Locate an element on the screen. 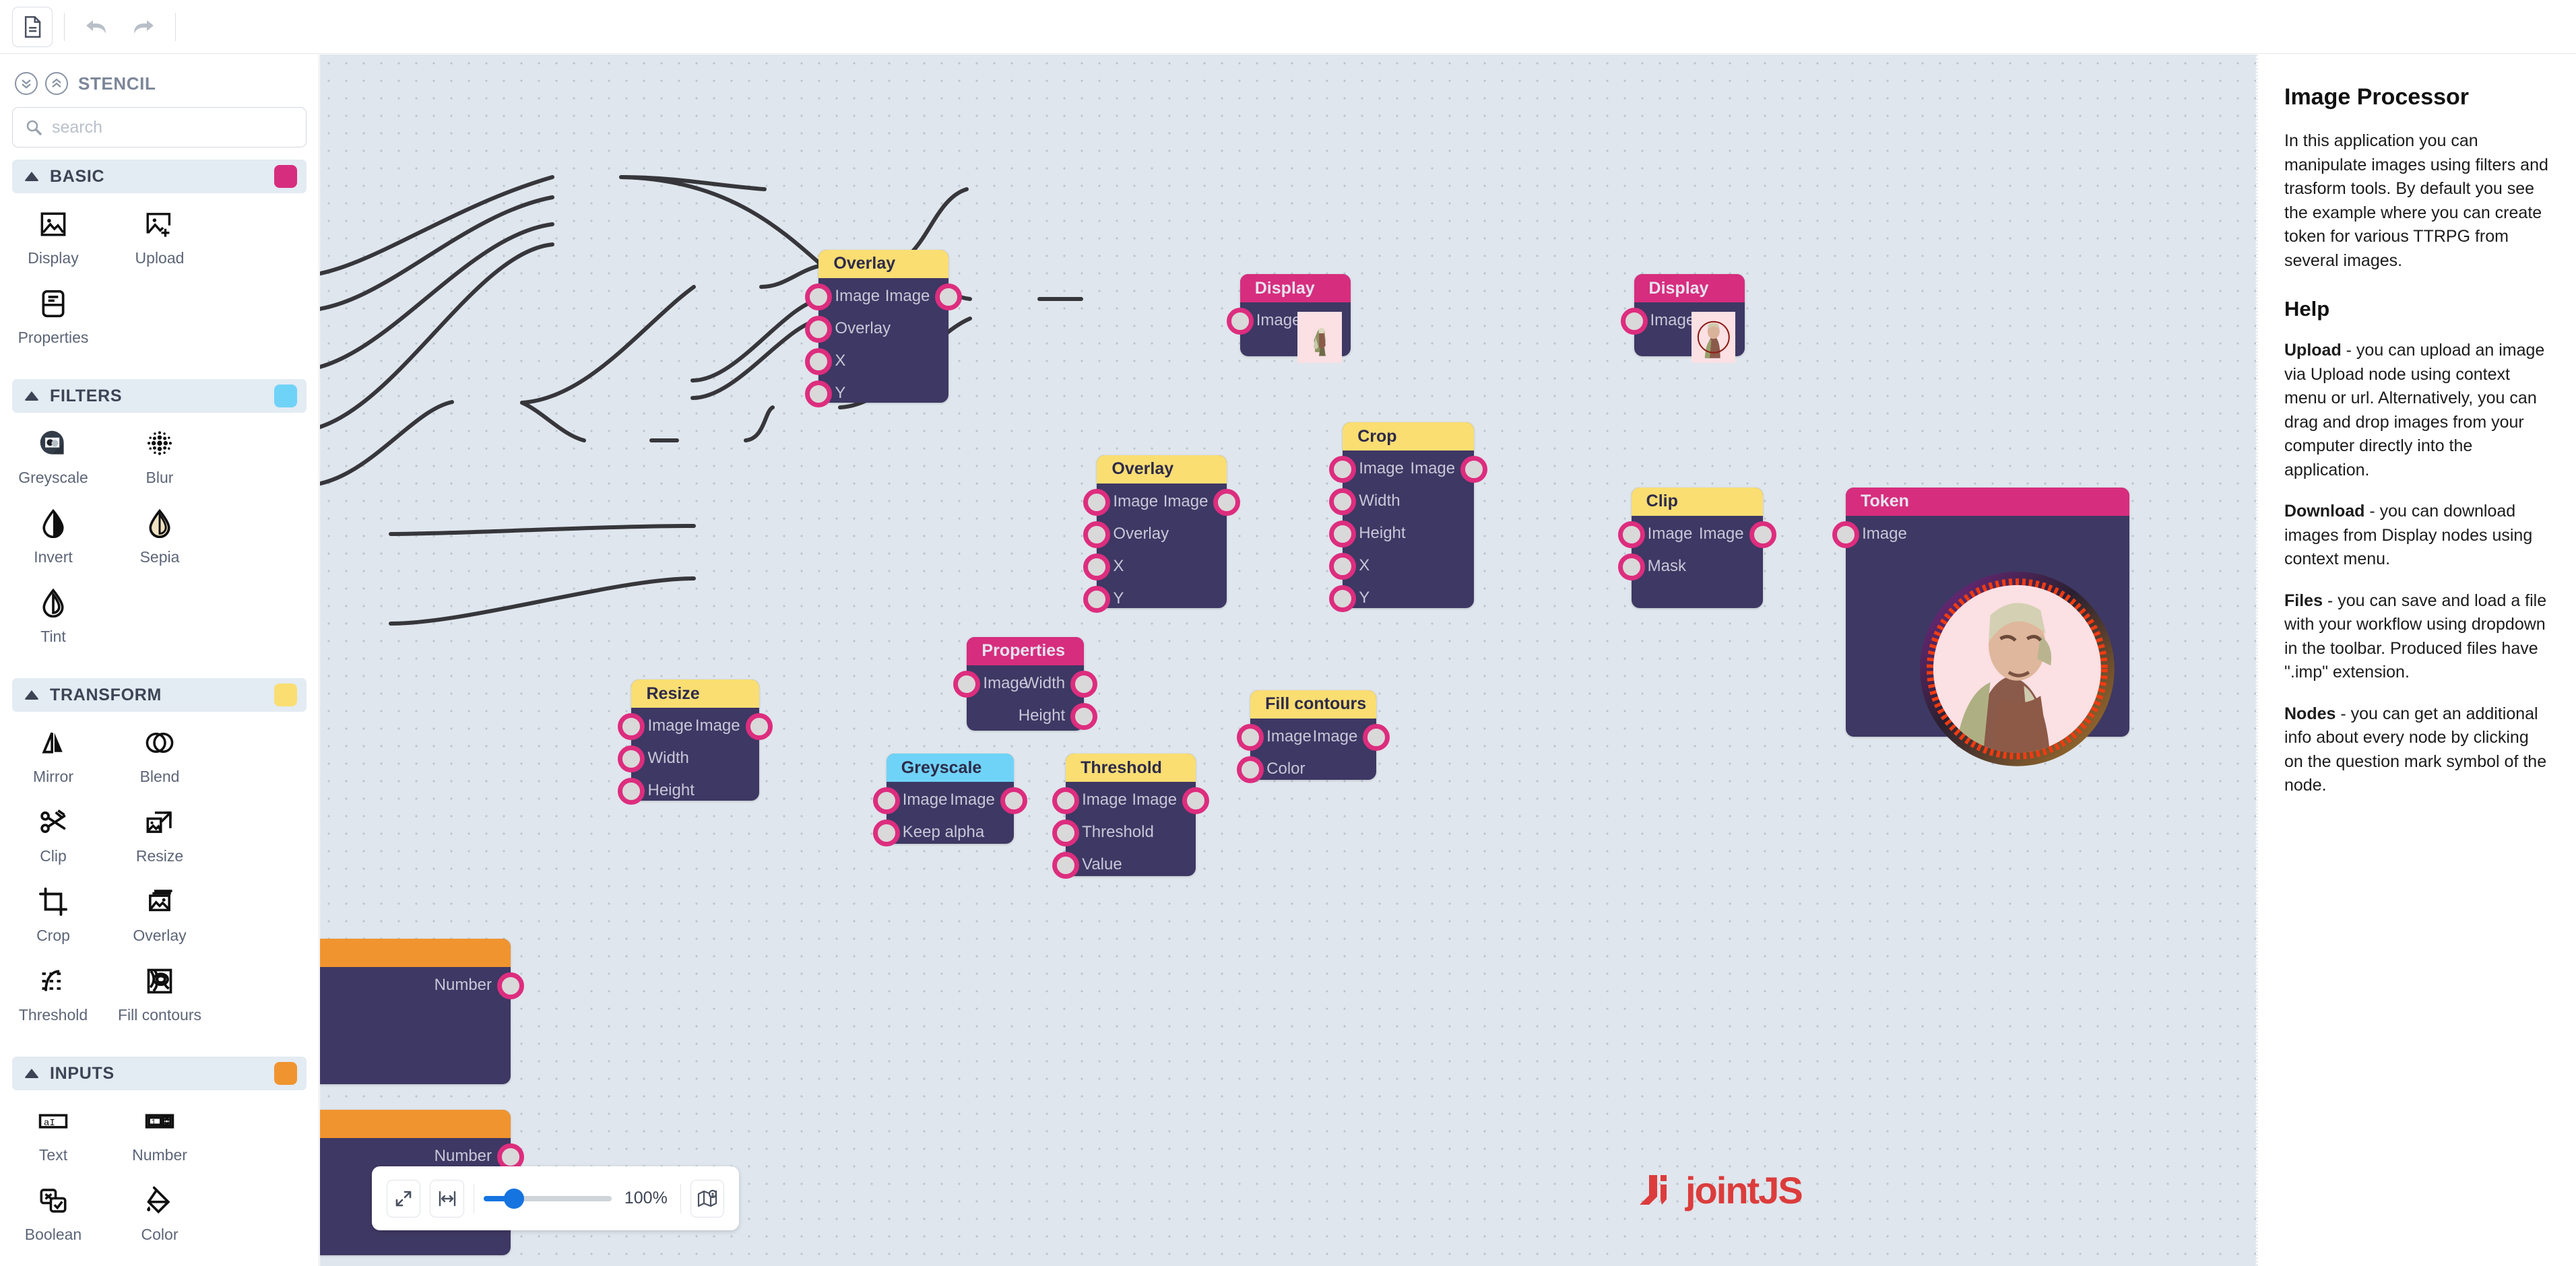  output-port-number is located at coordinates (511, 985).